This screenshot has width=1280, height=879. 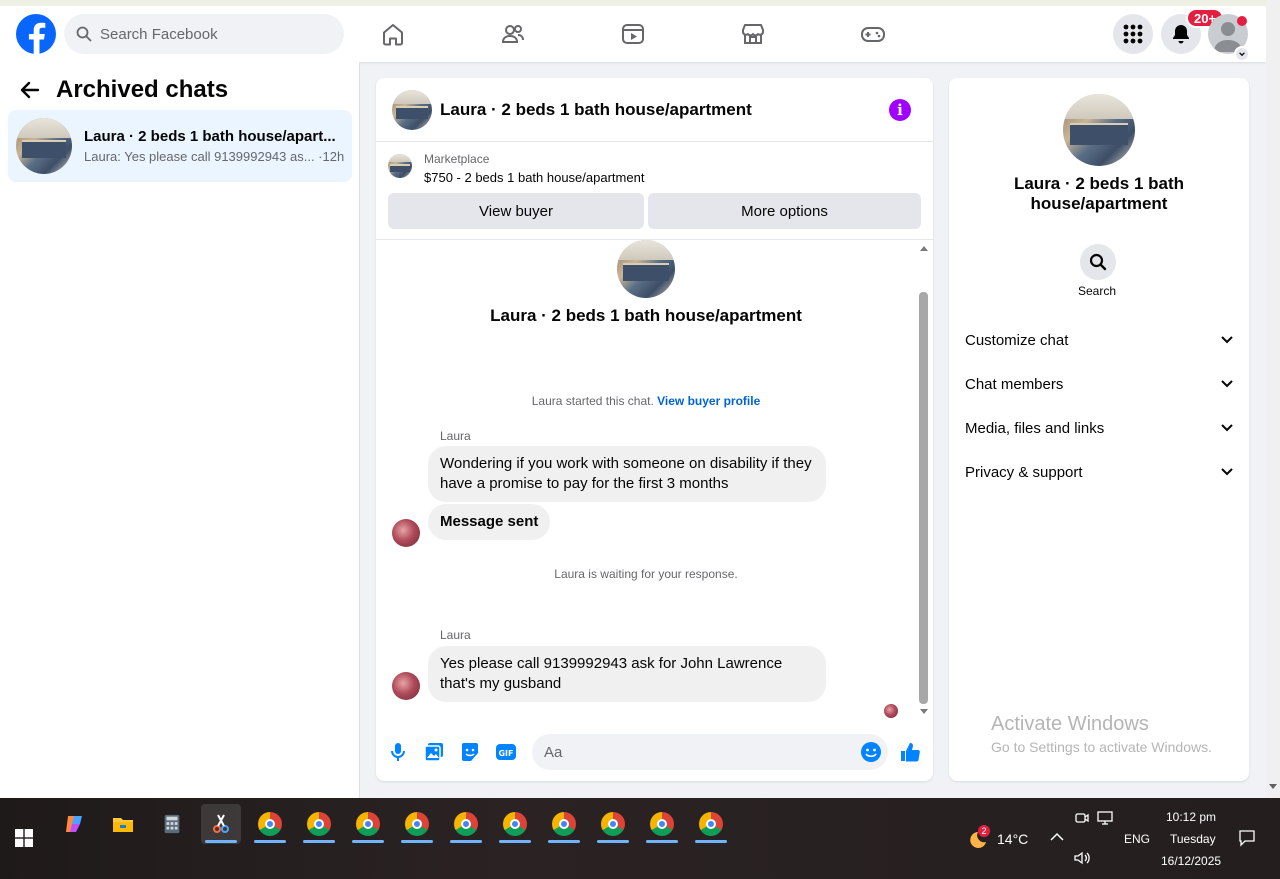 I want to click on message-composer: GIF, so click(x=654, y=752).